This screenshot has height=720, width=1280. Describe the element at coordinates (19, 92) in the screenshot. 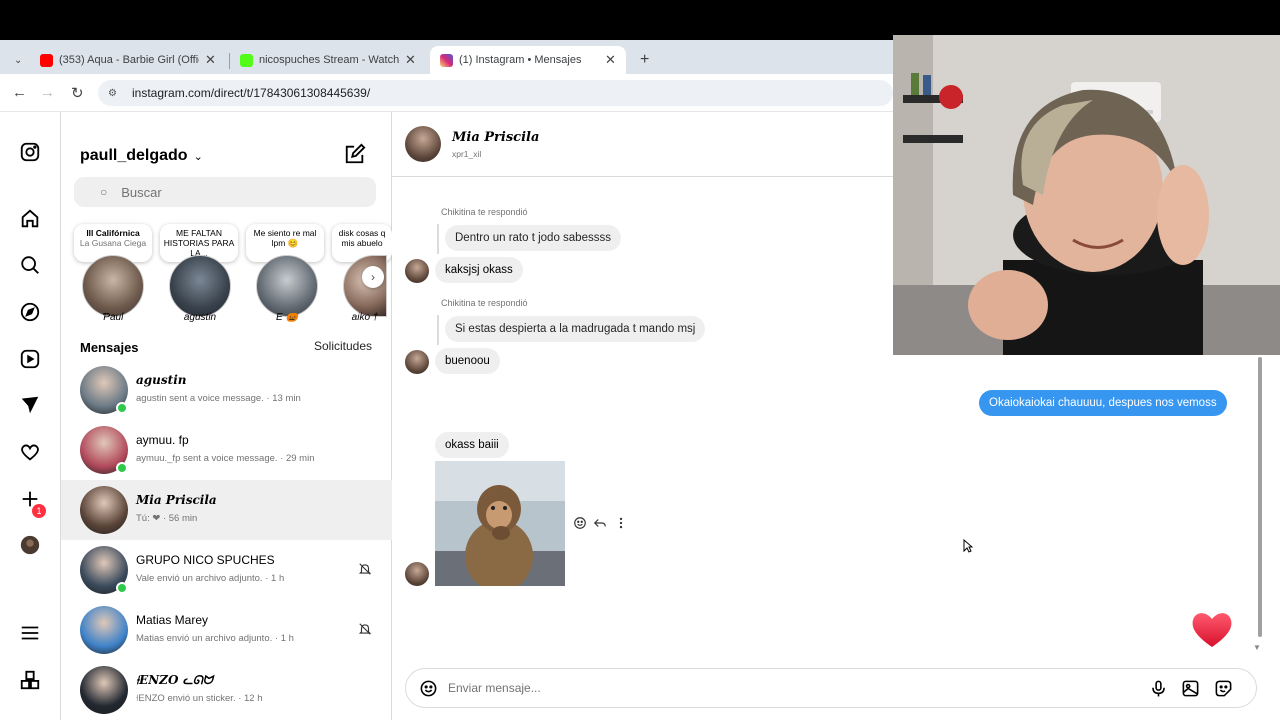

I see `back-icon: ←` at that location.